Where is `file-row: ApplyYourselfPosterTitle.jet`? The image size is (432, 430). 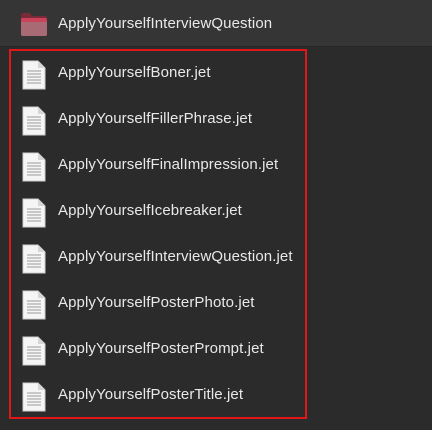 file-row: ApplyYourselfPosterTitle.jet is located at coordinates (216, 394).